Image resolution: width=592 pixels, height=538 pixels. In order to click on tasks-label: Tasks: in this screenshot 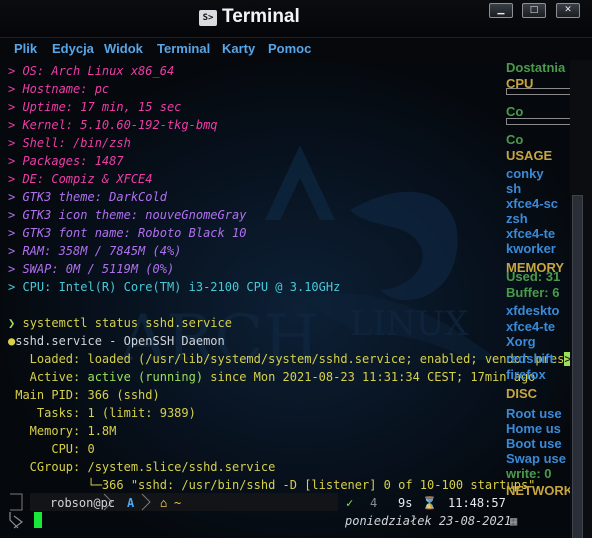, I will do `click(44, 413)`.